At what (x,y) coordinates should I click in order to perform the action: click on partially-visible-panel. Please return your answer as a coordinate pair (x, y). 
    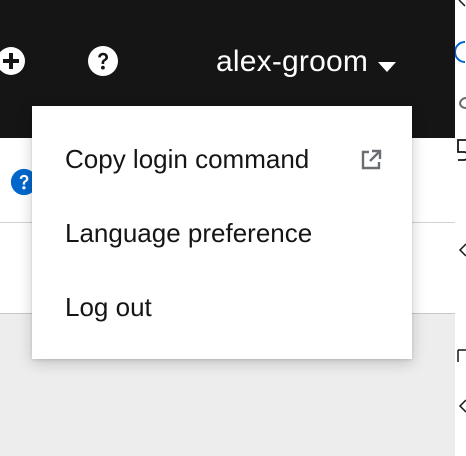
    Looking at the image, I should click on (460, 228).